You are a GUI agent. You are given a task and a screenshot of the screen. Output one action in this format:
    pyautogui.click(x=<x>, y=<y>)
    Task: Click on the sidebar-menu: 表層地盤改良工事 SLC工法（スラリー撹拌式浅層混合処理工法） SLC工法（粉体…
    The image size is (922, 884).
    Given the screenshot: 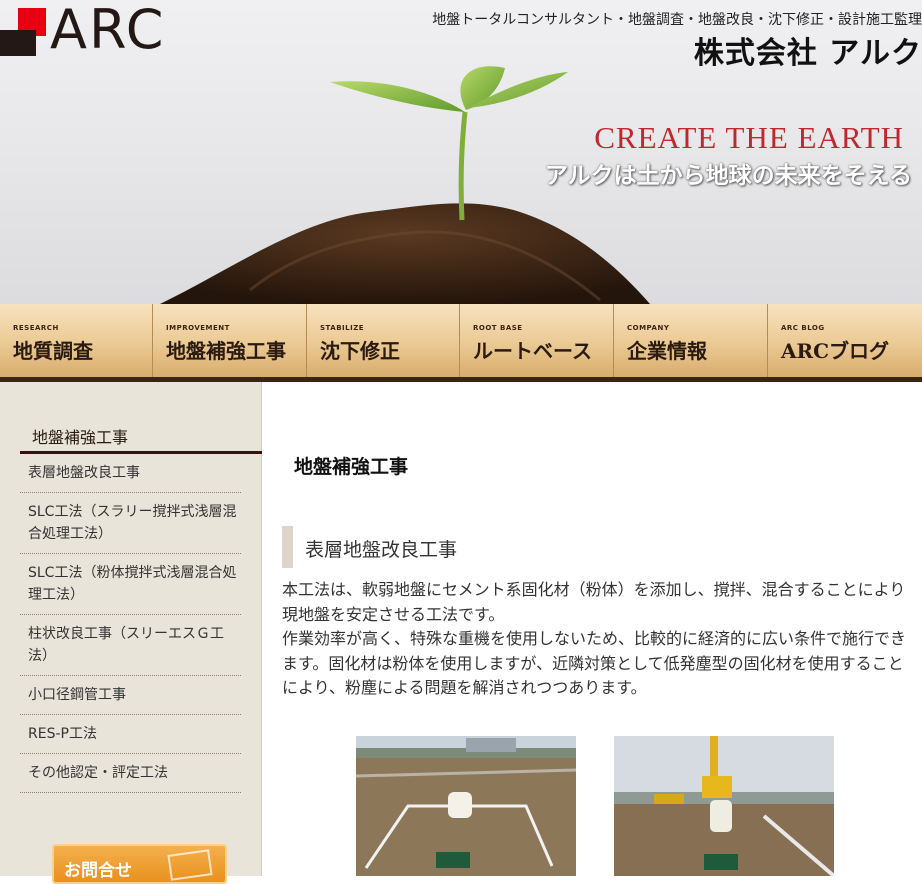 What is the action you would take?
    pyautogui.click(x=130, y=623)
    